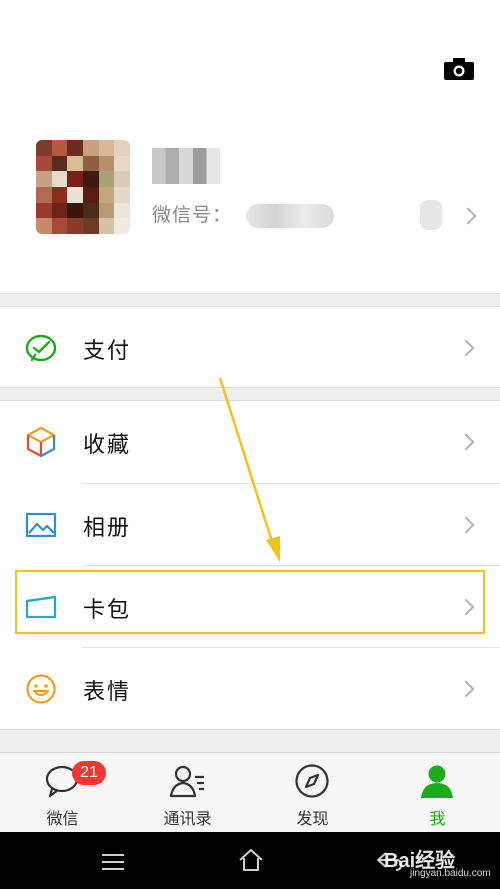 Image resolution: width=500 pixels, height=889 pixels. I want to click on menu-item-stickers: 表情, so click(250, 688).